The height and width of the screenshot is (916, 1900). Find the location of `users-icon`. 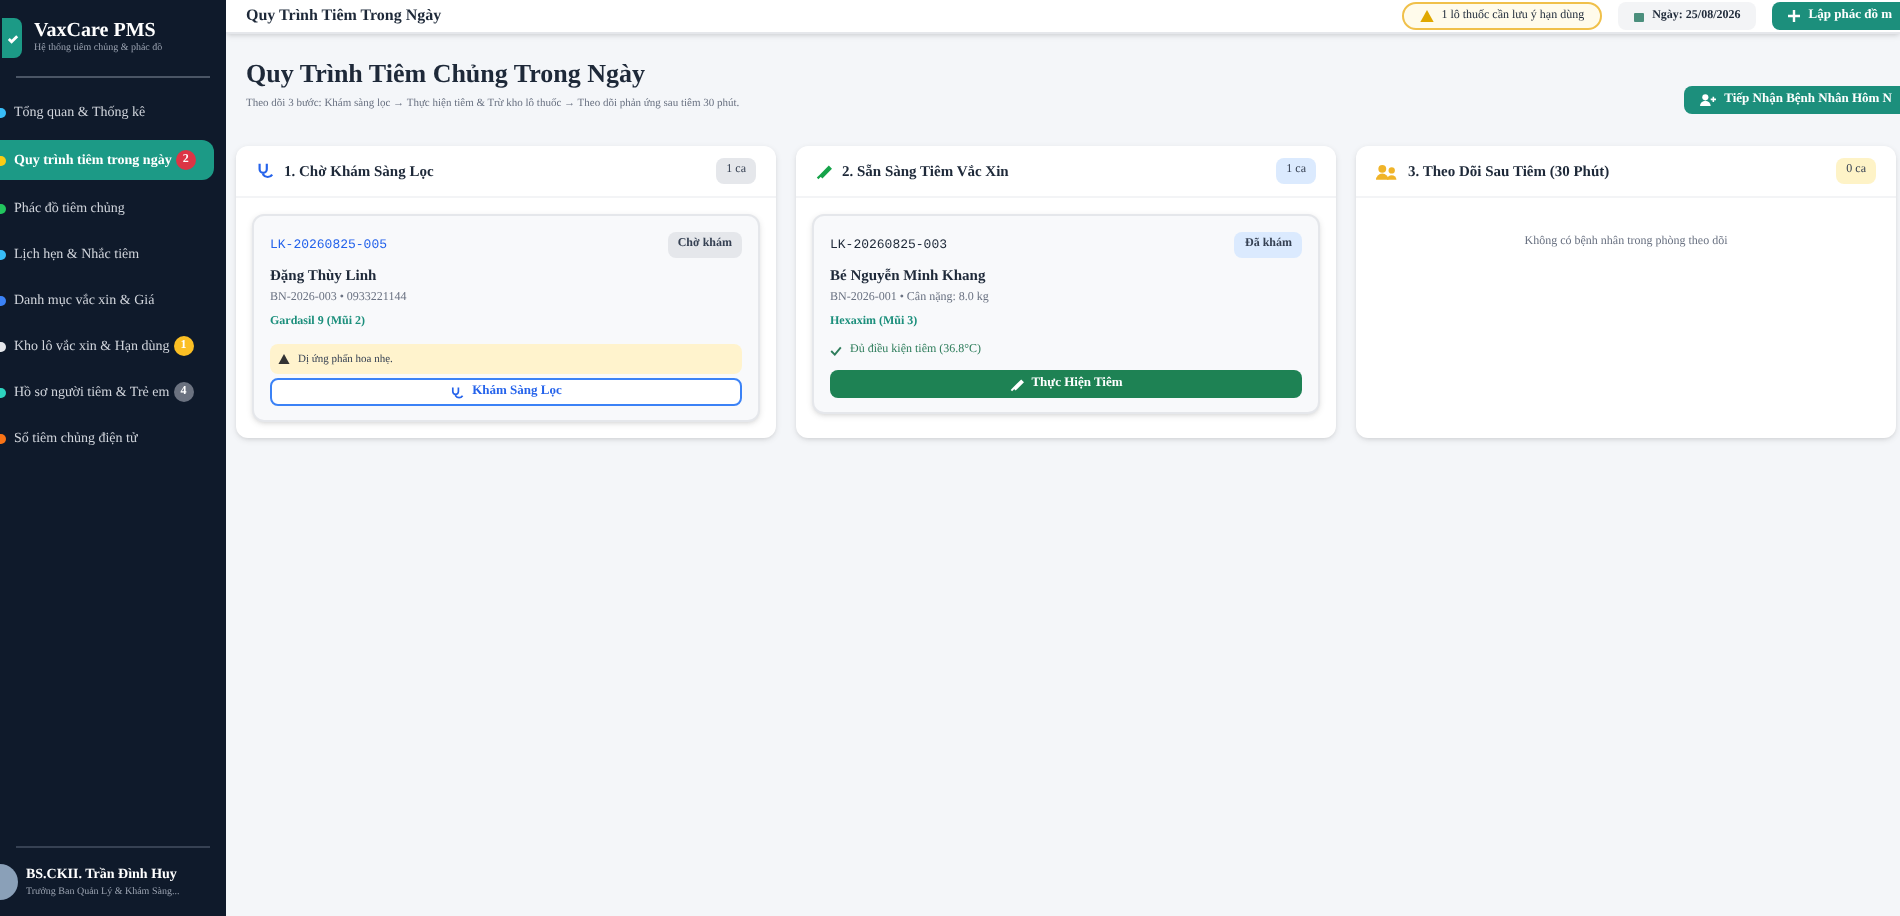

users-icon is located at coordinates (1387, 171).